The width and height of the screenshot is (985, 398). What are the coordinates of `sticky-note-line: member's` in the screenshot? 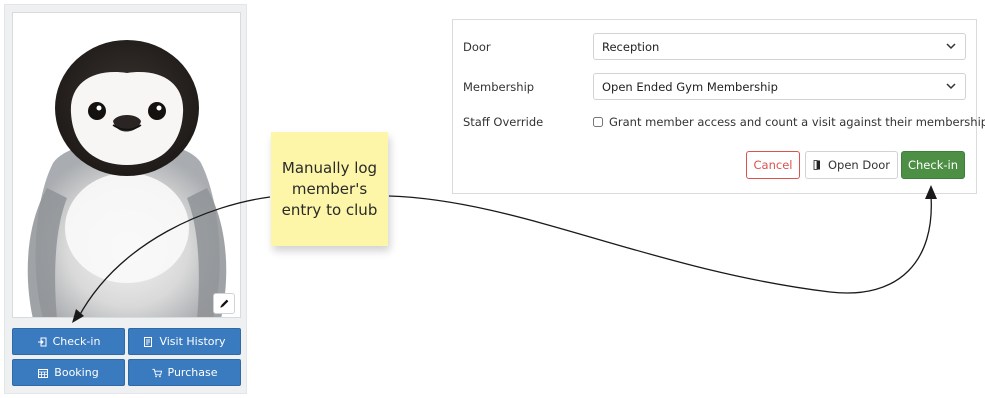 It's located at (329, 188).